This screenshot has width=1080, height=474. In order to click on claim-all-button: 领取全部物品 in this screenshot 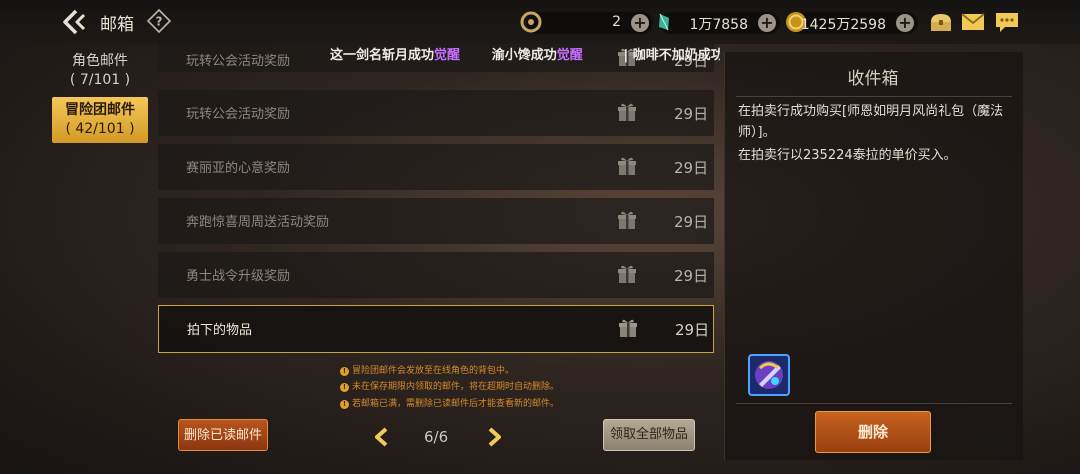, I will do `click(649, 435)`.